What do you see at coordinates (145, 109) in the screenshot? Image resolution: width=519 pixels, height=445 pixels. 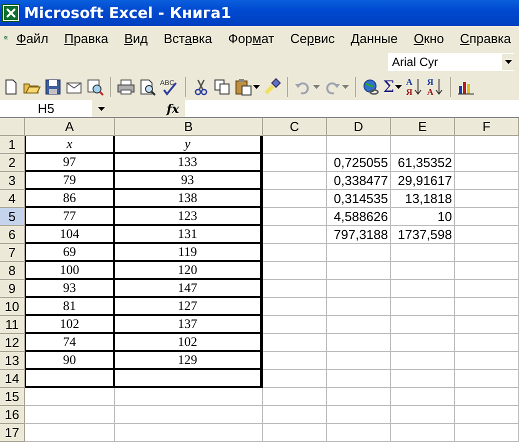 I see `function-label: fx` at bounding box center [145, 109].